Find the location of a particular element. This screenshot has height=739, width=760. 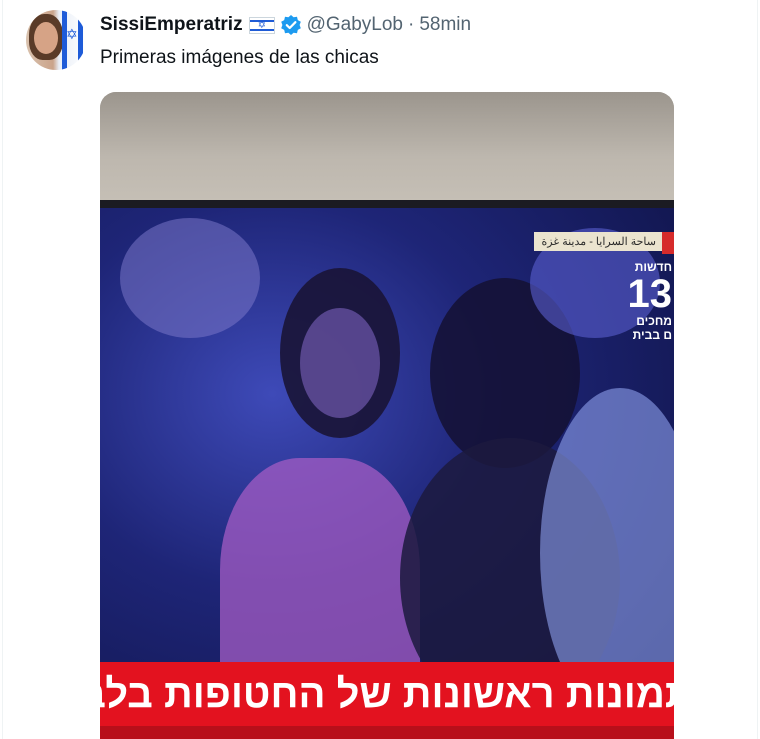

timestamp: 58min is located at coordinates (445, 25).